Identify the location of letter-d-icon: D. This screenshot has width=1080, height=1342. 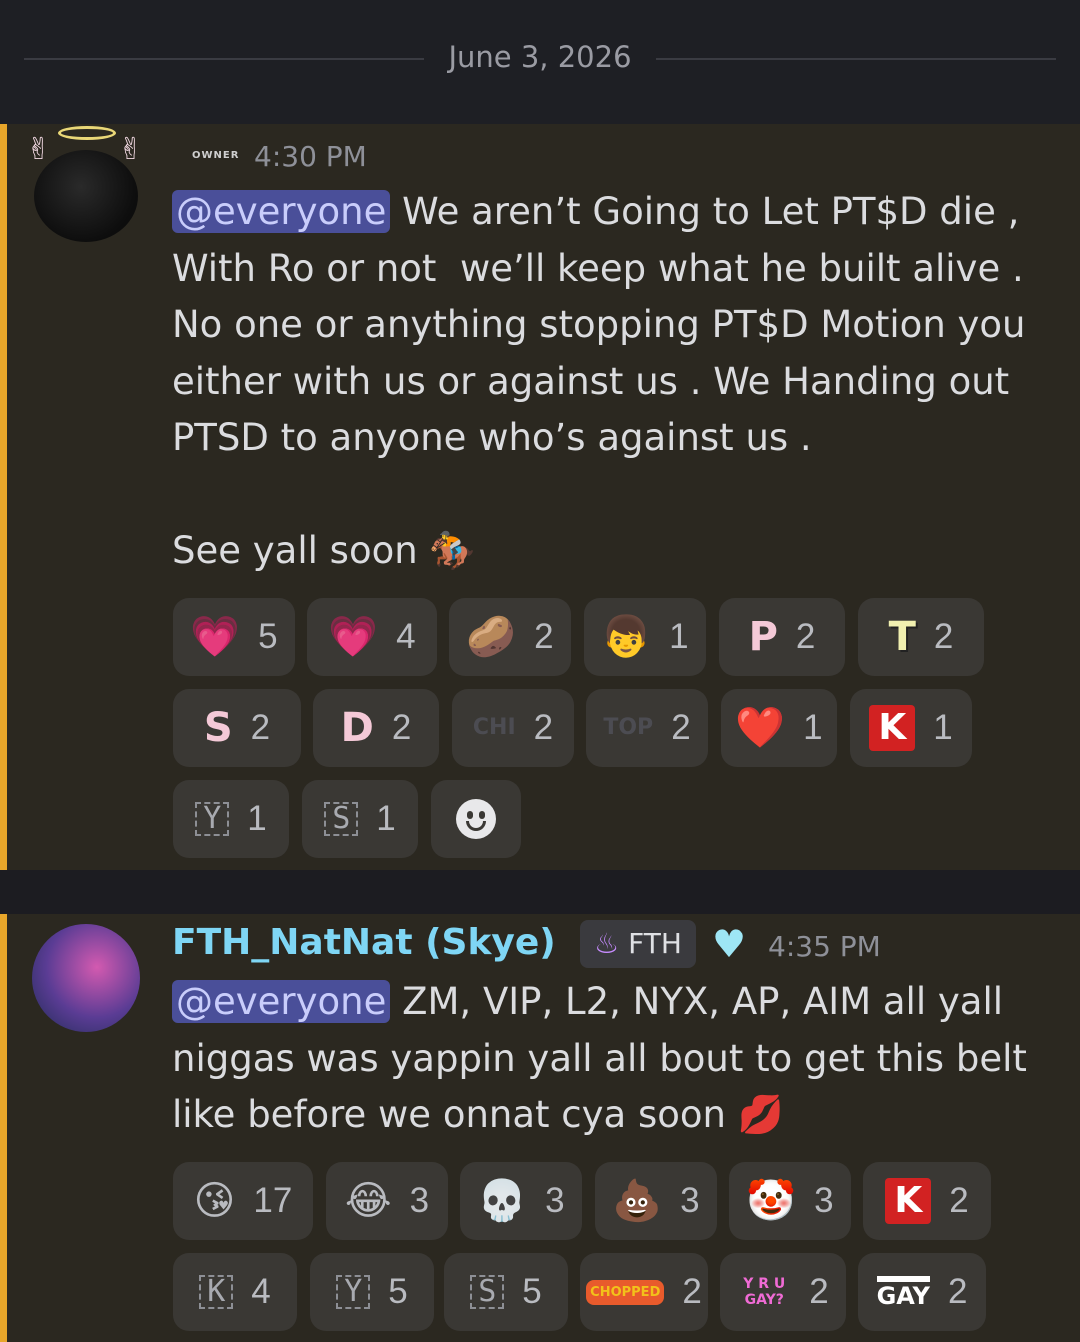
(357, 728).